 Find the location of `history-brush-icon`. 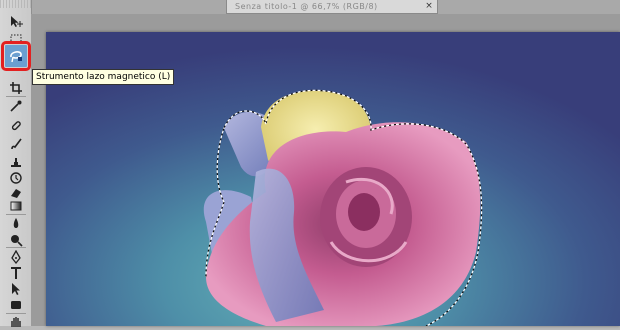

history-brush-icon is located at coordinates (16, 178).